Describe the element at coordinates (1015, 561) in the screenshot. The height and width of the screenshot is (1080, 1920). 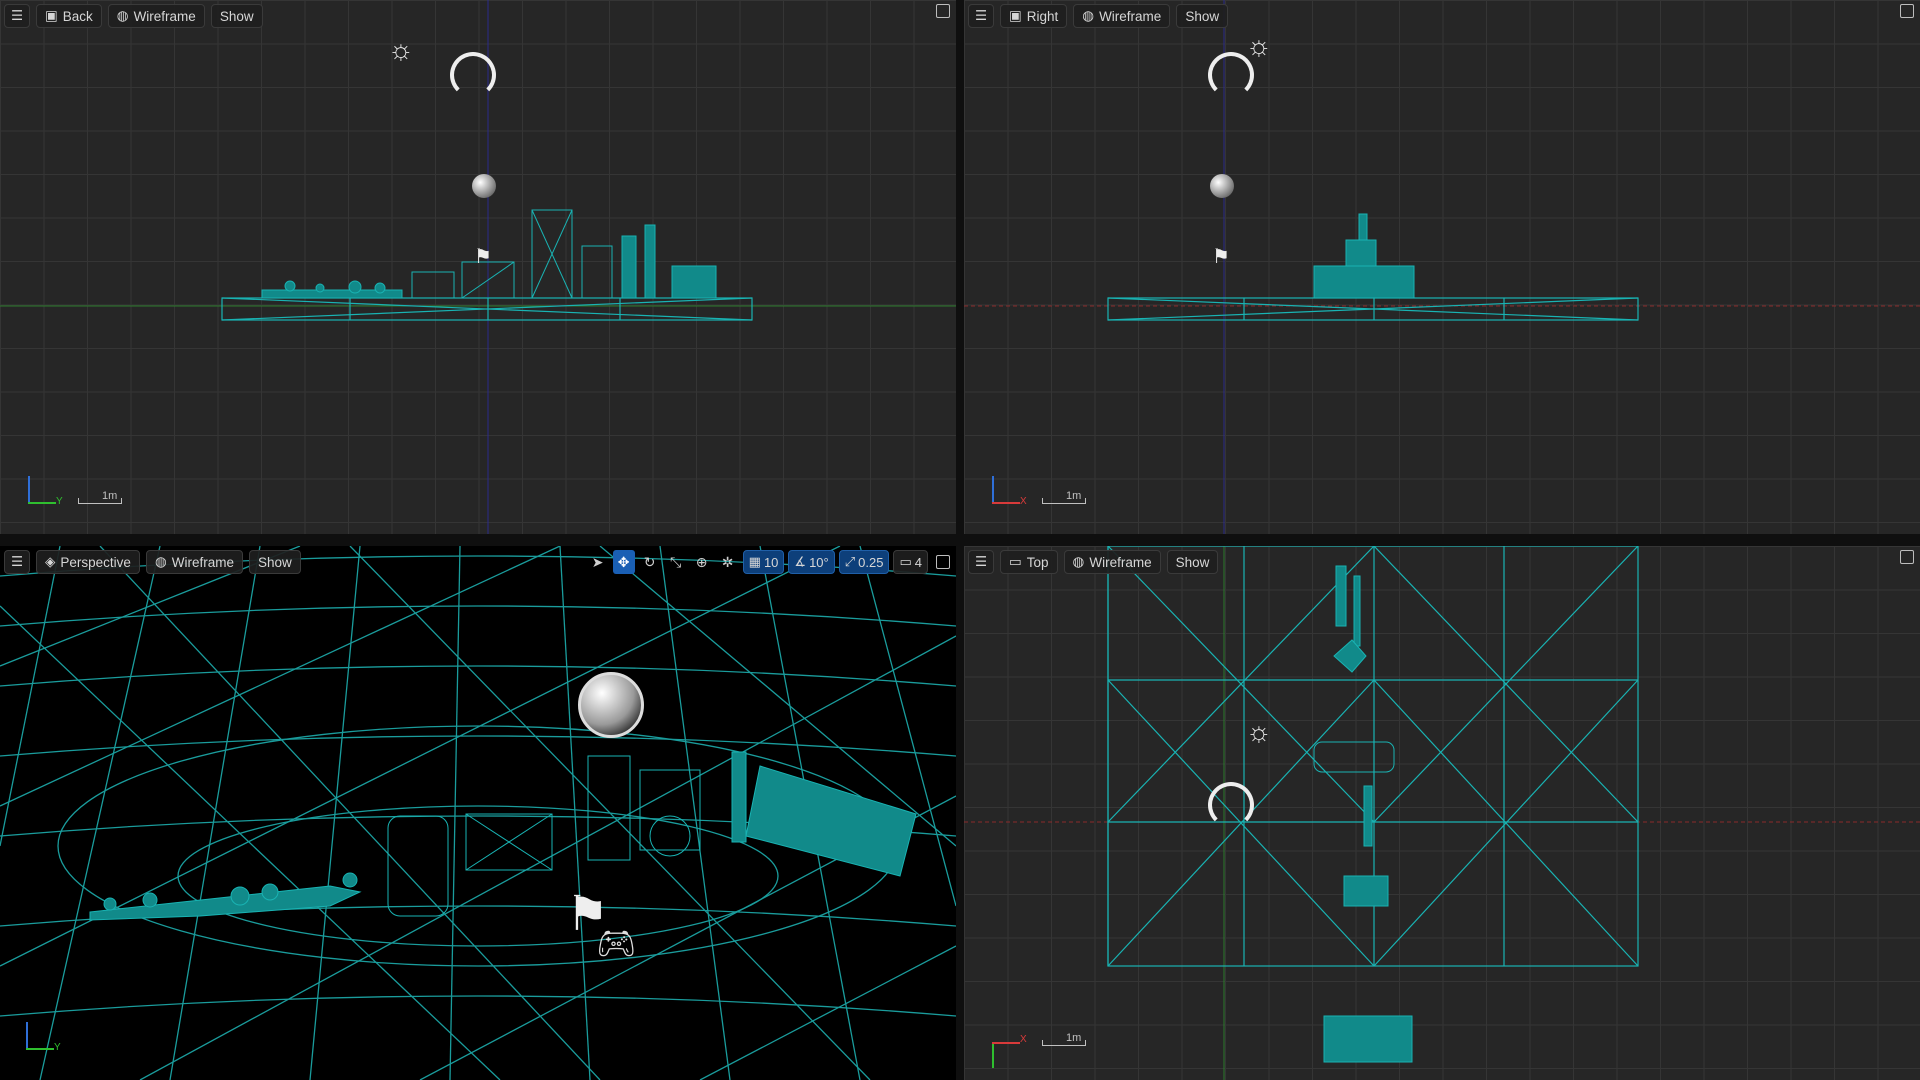
I see `view-cube-icon: ▭` at that location.